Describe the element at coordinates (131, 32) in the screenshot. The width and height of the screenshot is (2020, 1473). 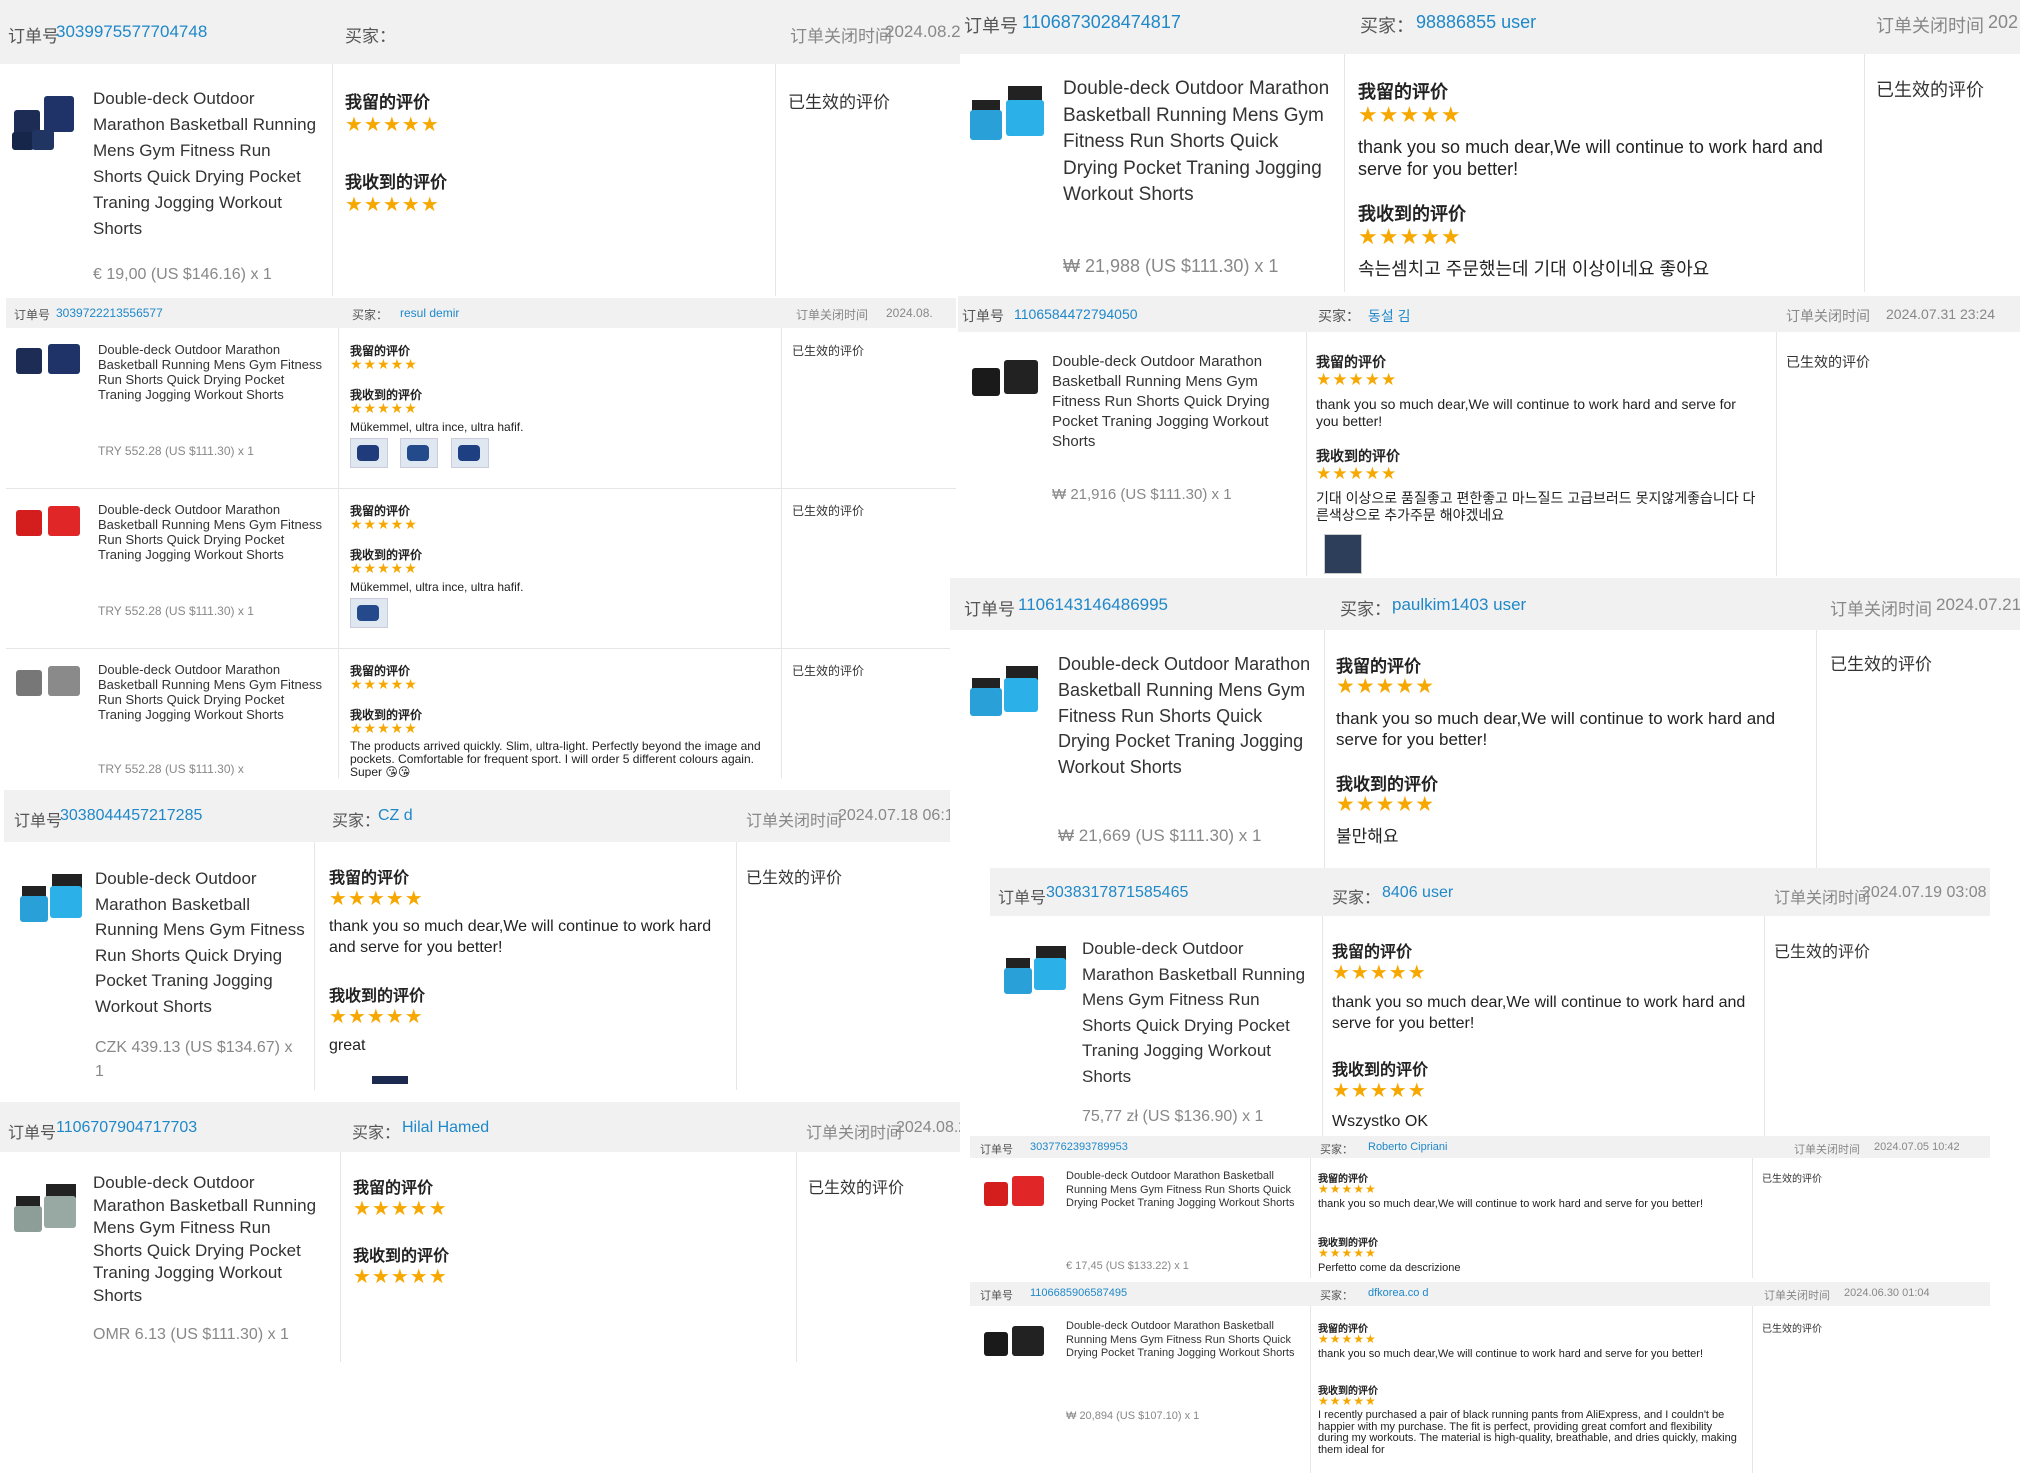
I see `order-id-link: 3039975577704748` at that location.